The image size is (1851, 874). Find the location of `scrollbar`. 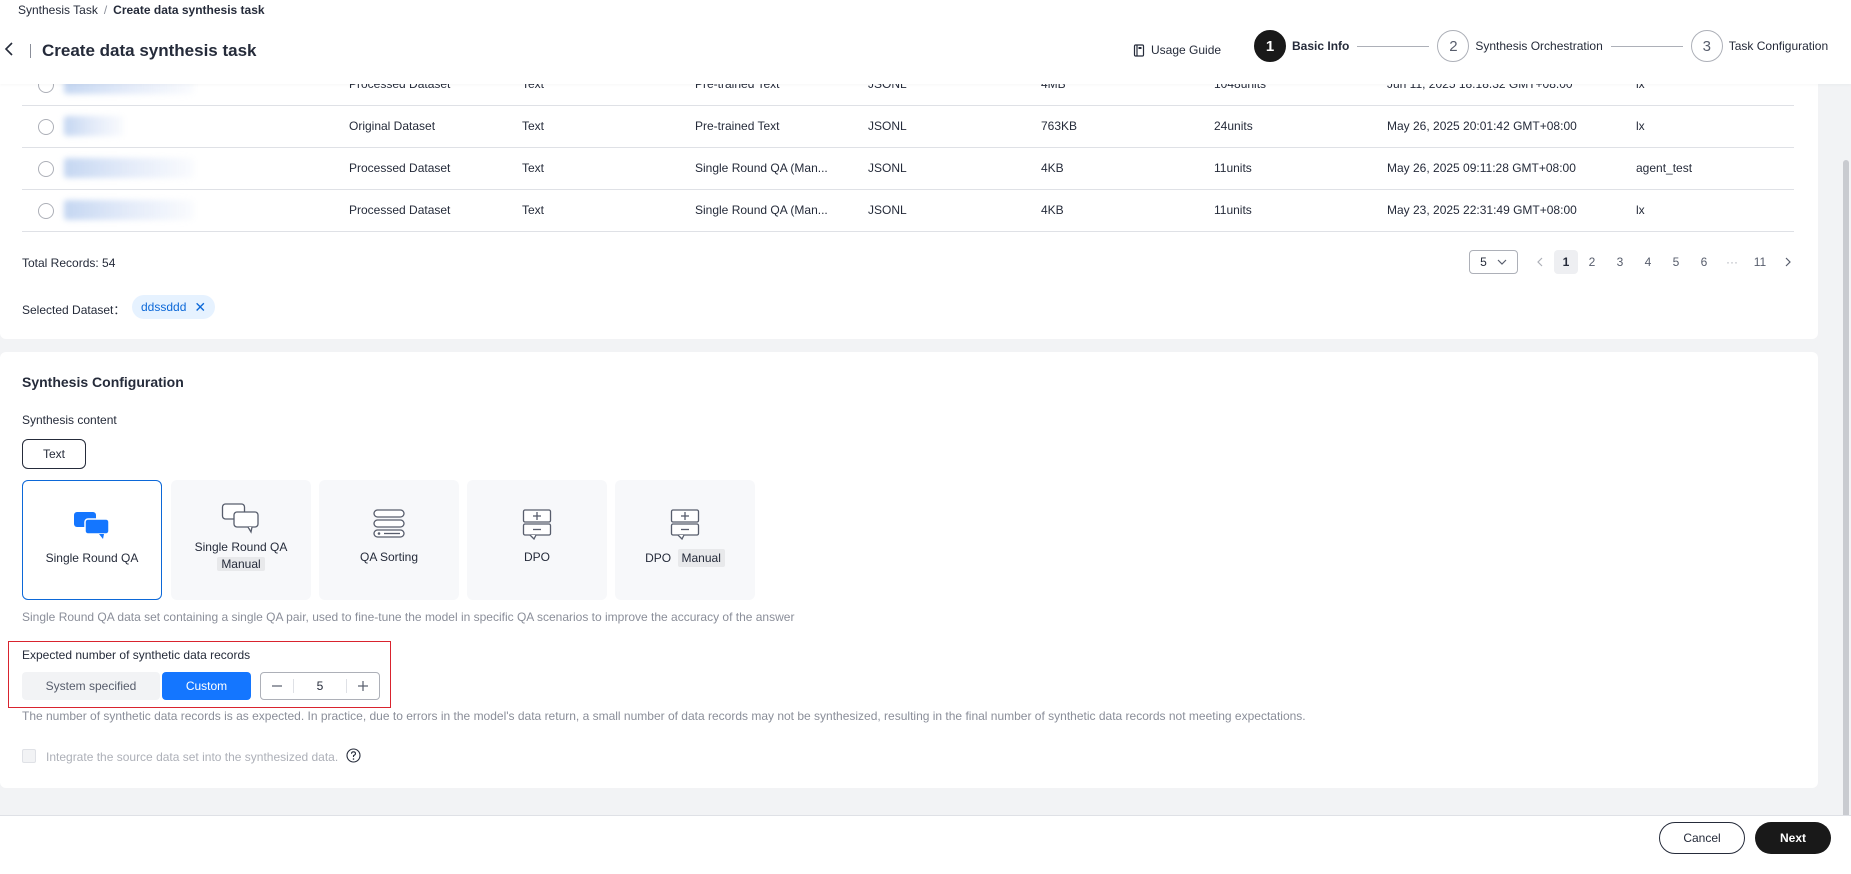

scrollbar is located at coordinates (1846, 490).